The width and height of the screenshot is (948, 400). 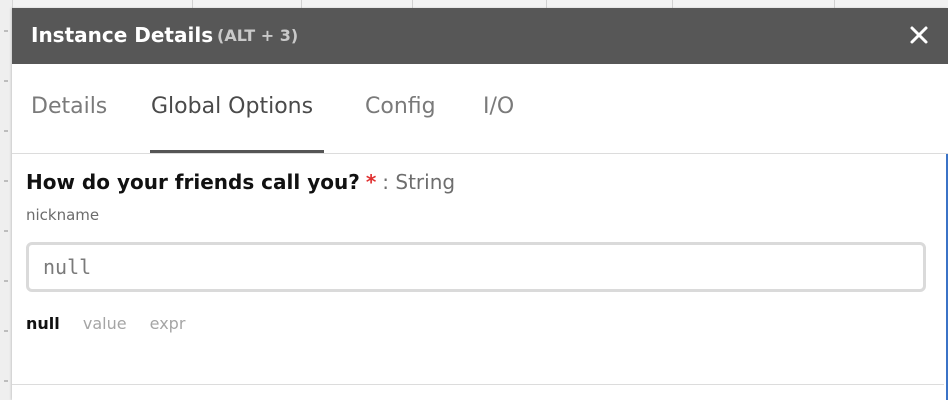 I want to click on close-button, so click(x=919, y=35).